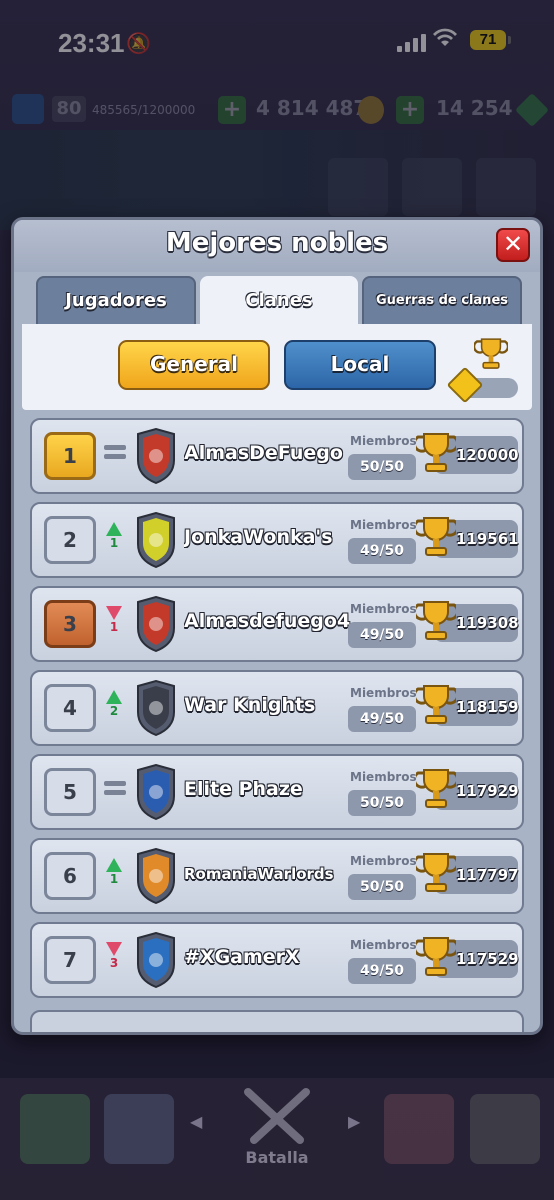  What do you see at coordinates (487, 791) in the screenshot?
I see `trophy-count: 117929` at bounding box center [487, 791].